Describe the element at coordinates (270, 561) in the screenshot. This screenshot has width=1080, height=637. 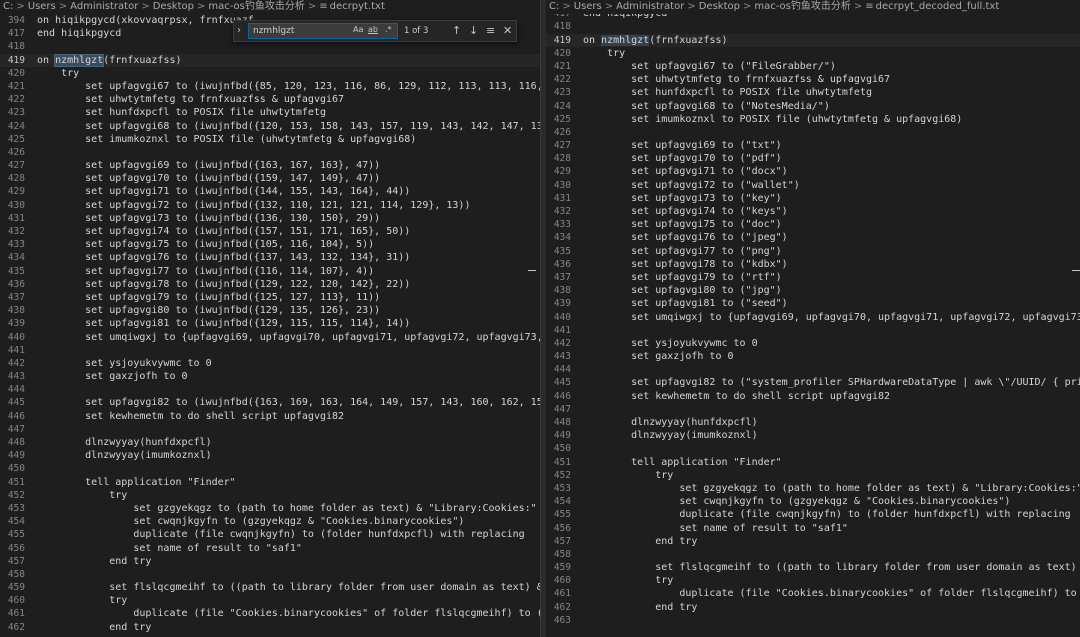
I see `code-line: 457 end try` at that location.